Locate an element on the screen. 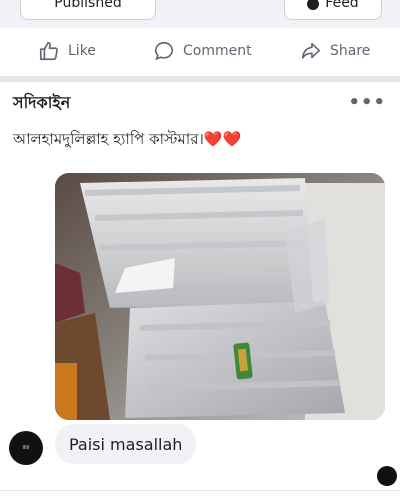 The height and width of the screenshot is (500, 400). share-arrow-icon is located at coordinates (311, 50).